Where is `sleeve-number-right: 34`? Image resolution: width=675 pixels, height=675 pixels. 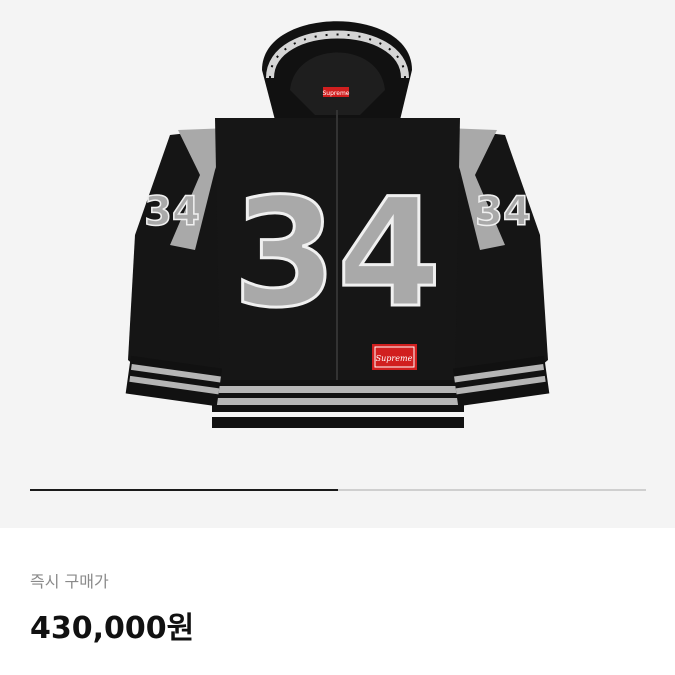 sleeve-number-right: 34 is located at coordinates (503, 212).